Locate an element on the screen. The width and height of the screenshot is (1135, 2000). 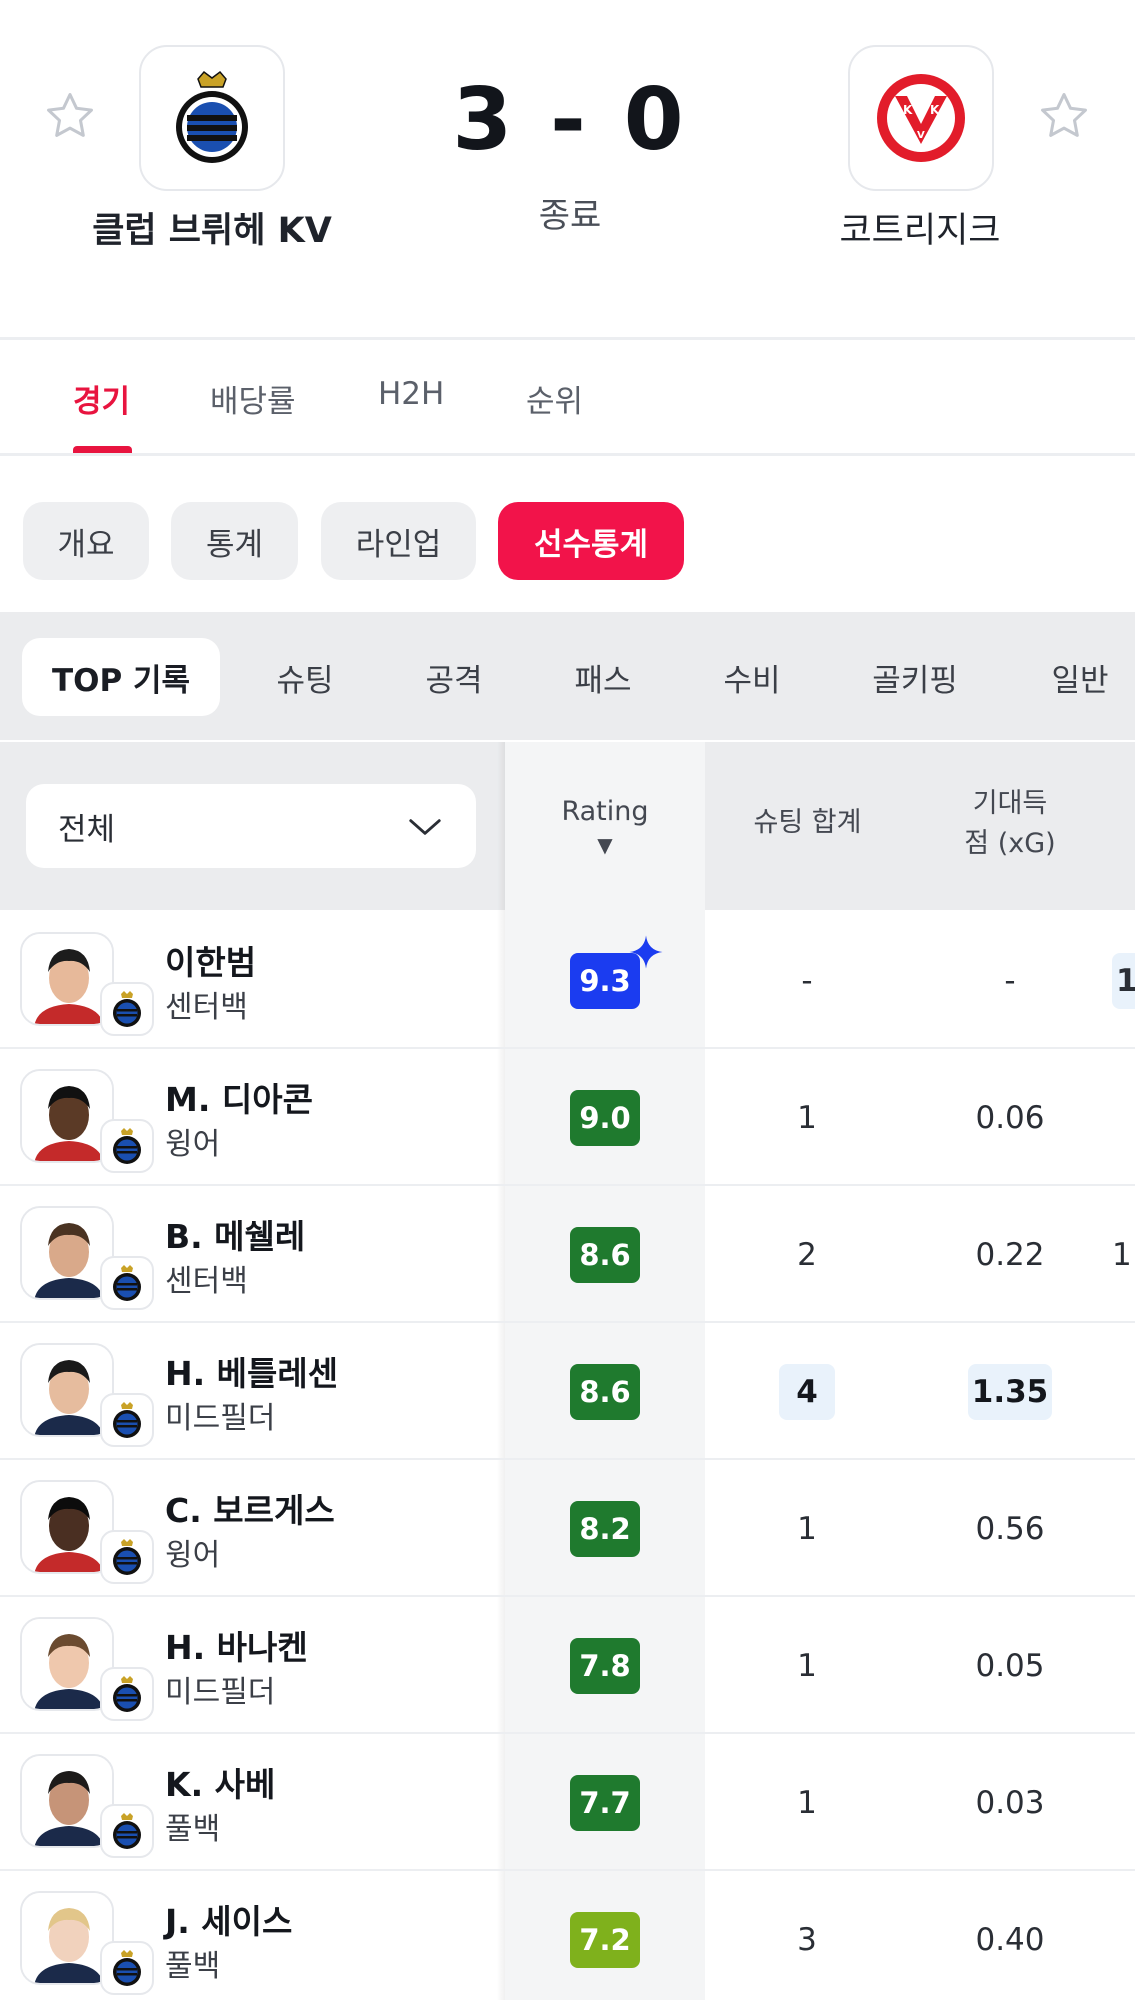
category-defense: 수비 is located at coordinates (752, 677).